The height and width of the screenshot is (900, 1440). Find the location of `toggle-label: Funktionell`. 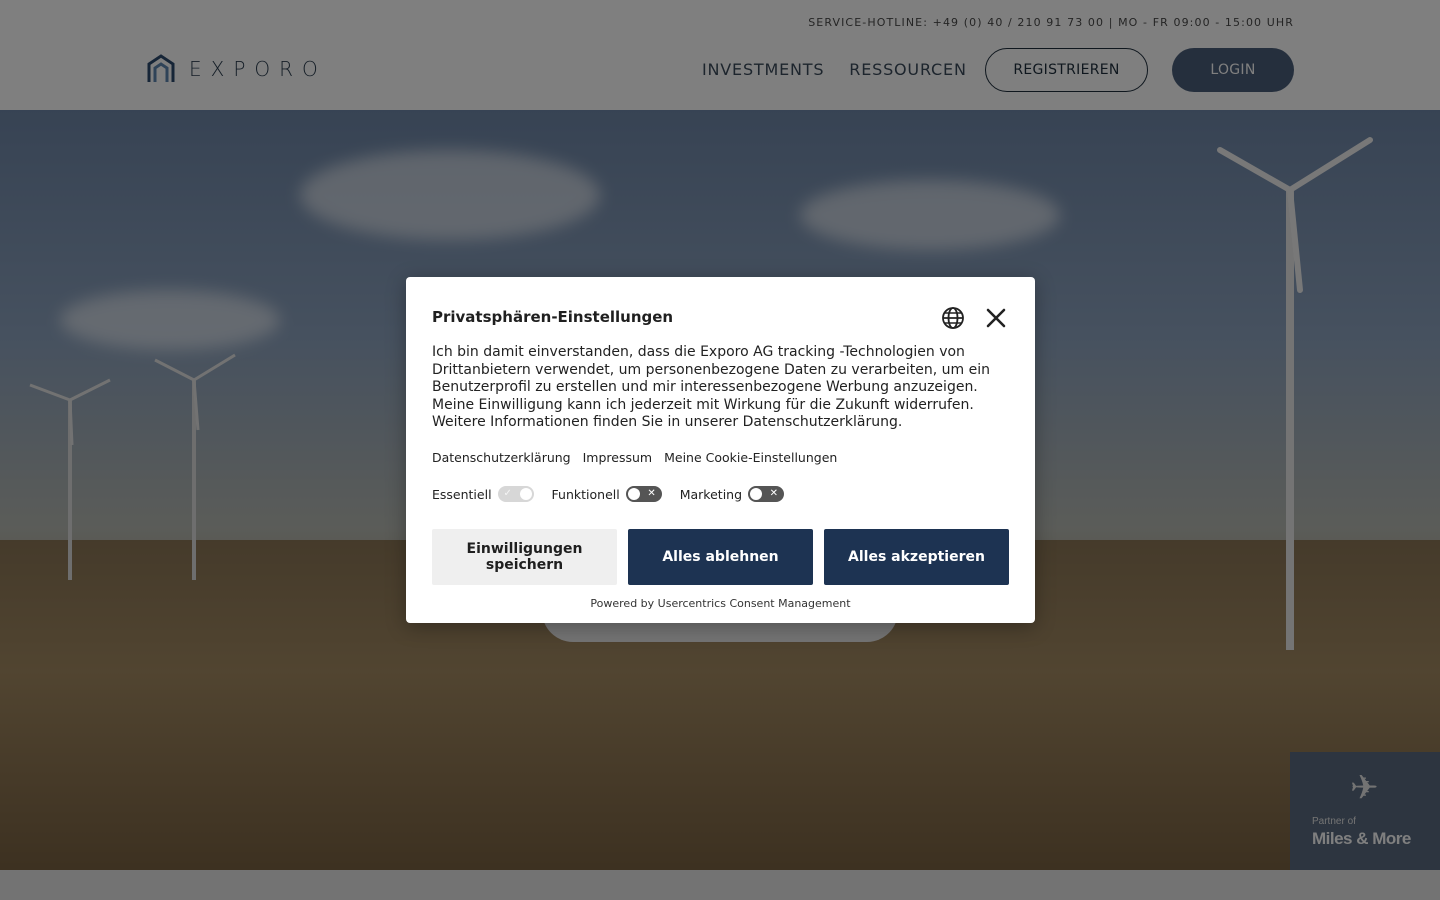

toggle-label: Funktionell is located at coordinates (585, 494).